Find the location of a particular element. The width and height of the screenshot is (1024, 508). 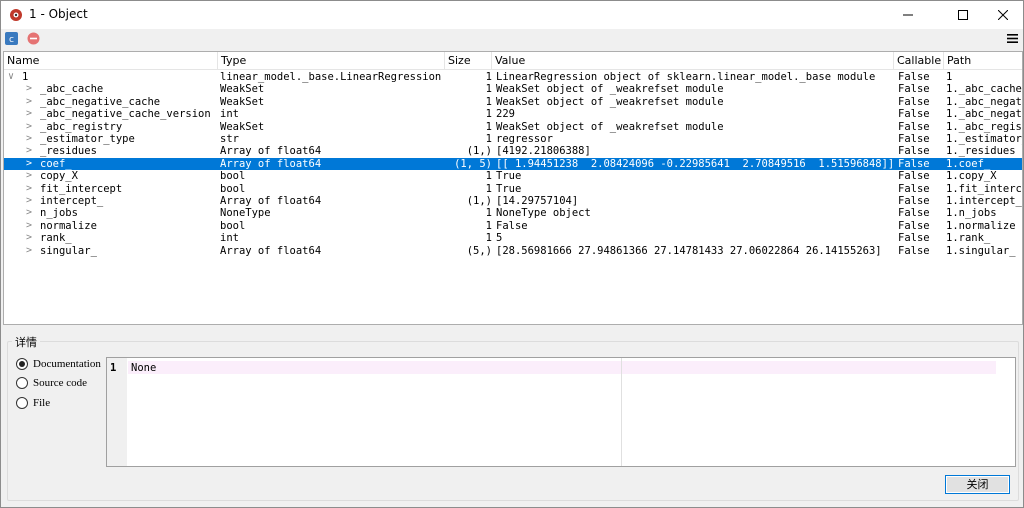

table-row: > normalize 1 bool False False 1.normalize is located at coordinates (513, 225).